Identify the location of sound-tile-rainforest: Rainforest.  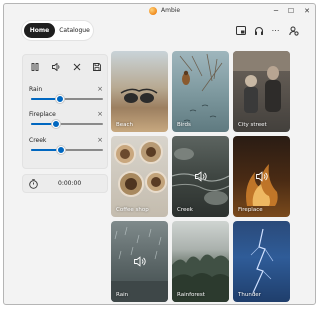
(200, 261).